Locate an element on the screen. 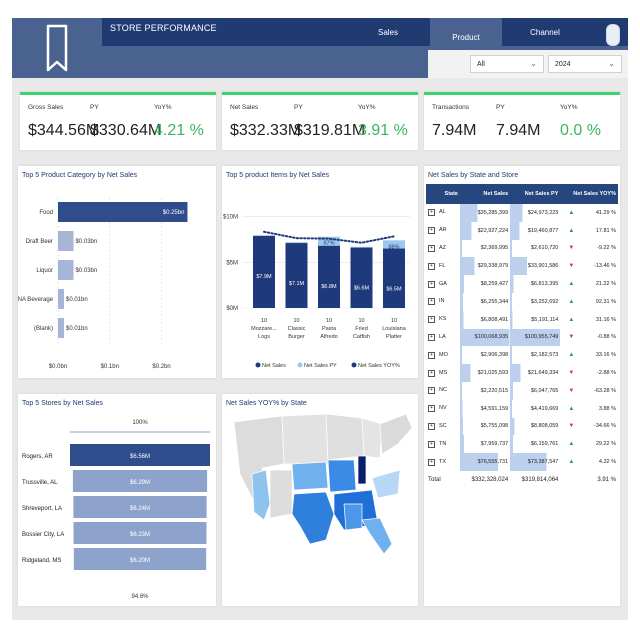  top-percent-label: 100% is located at coordinates (140, 423).